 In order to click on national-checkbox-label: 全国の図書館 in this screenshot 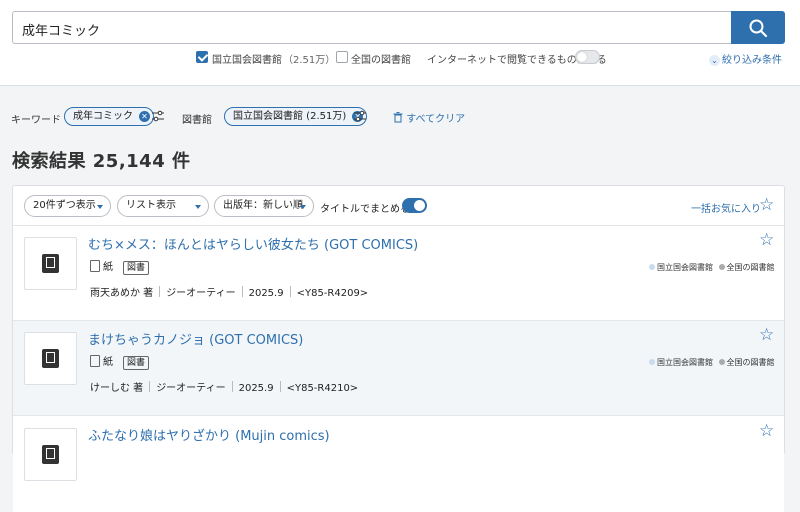, I will do `click(381, 58)`.